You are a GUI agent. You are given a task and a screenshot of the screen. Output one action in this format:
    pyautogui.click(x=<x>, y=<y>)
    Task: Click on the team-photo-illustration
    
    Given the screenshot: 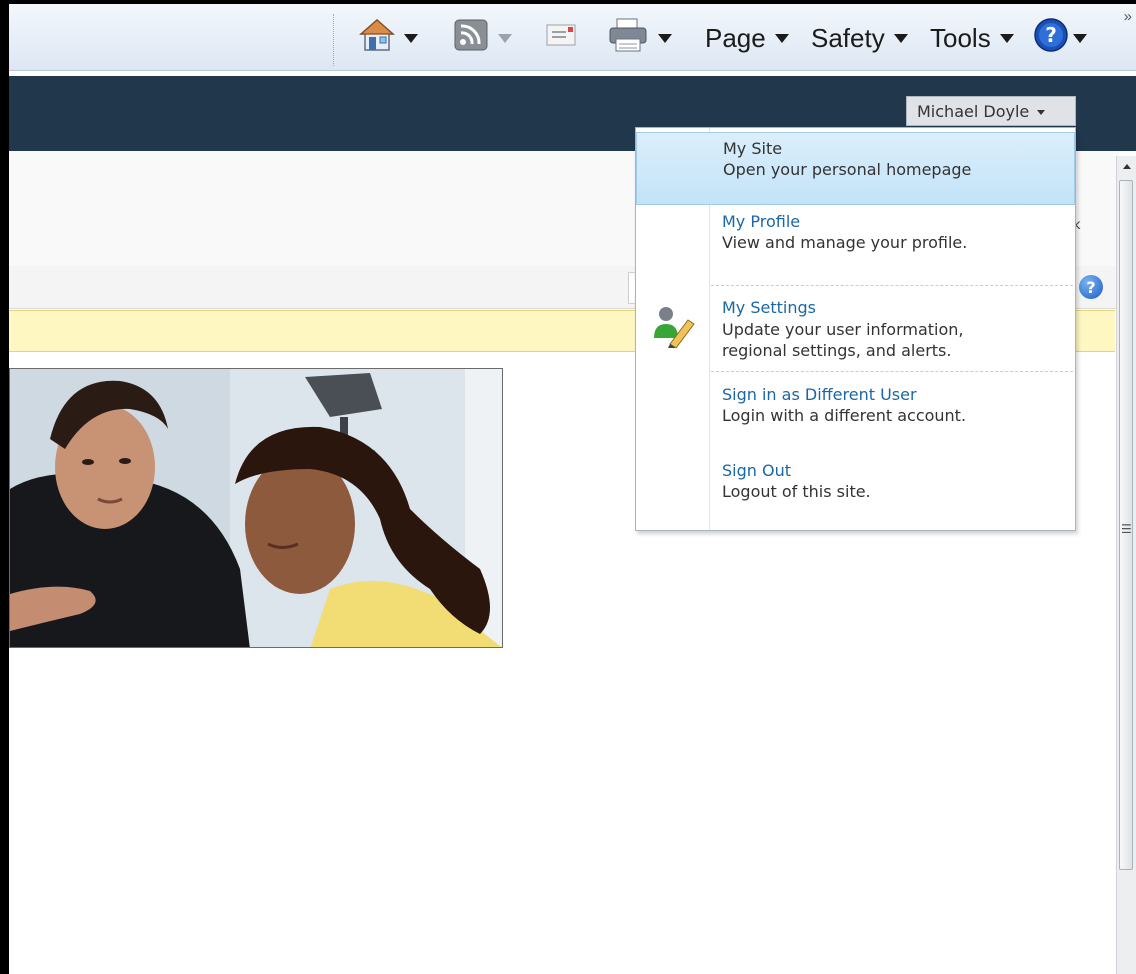 What is the action you would take?
    pyautogui.click(x=256, y=508)
    